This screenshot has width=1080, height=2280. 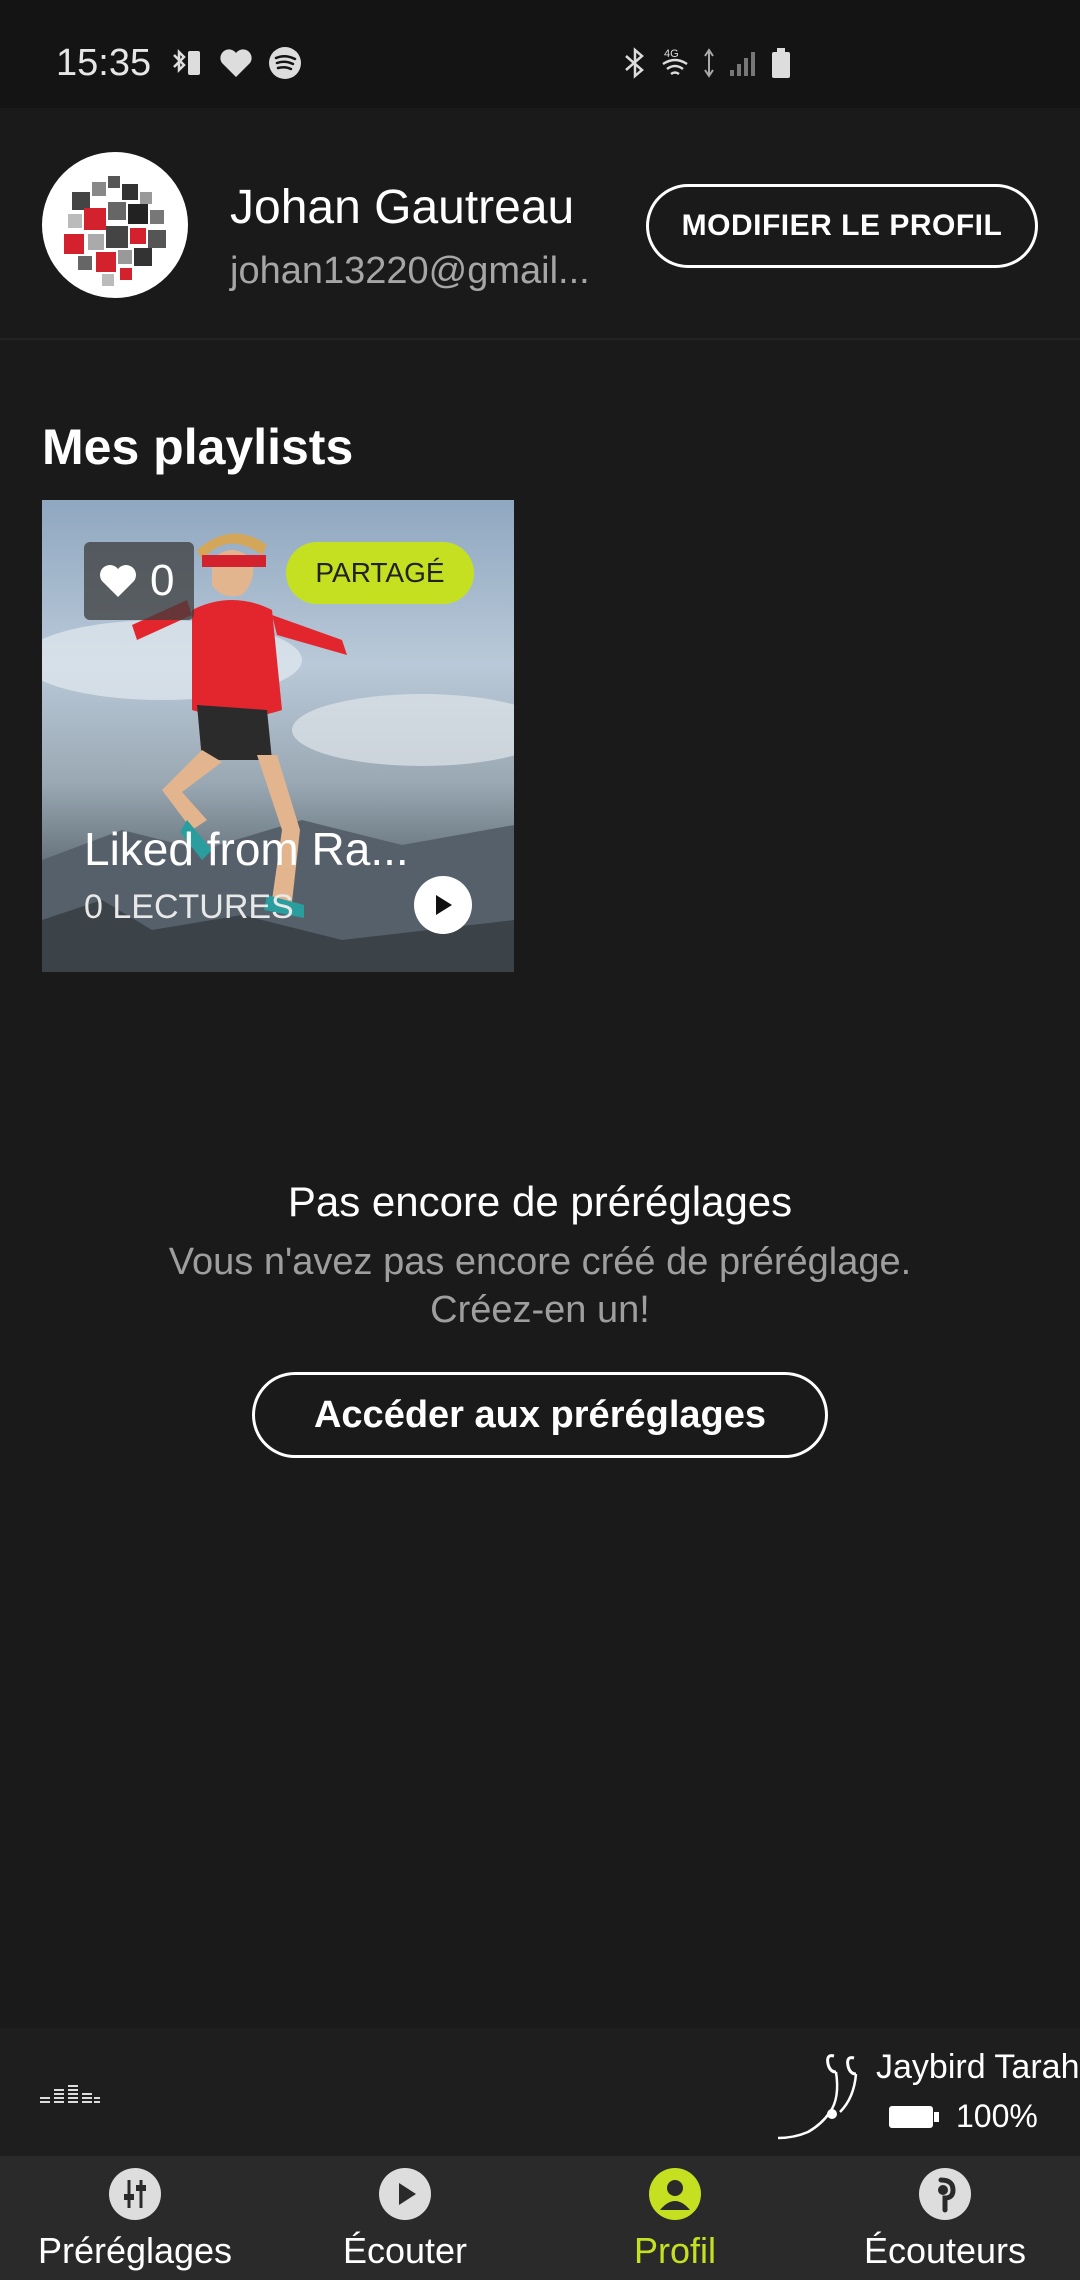 What do you see at coordinates (945, 2194) in the screenshot?
I see `earbud-icon` at bounding box center [945, 2194].